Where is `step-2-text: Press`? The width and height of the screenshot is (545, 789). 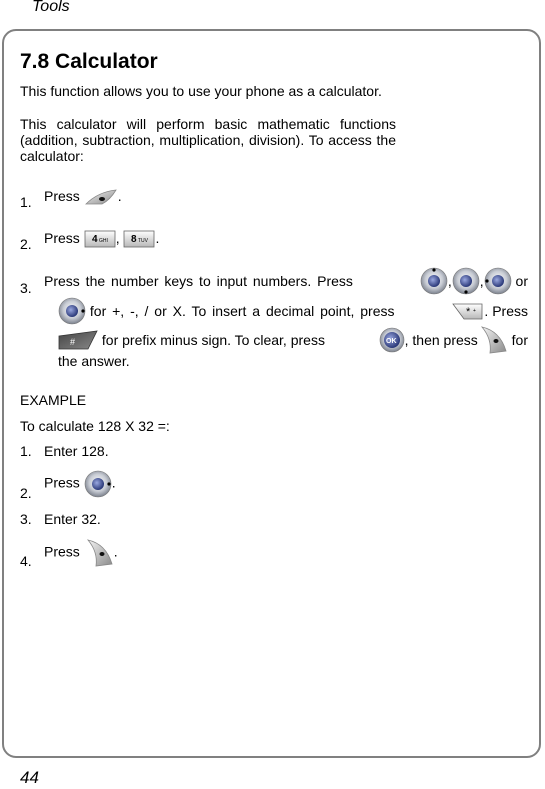 step-2-text: Press is located at coordinates (62, 238).